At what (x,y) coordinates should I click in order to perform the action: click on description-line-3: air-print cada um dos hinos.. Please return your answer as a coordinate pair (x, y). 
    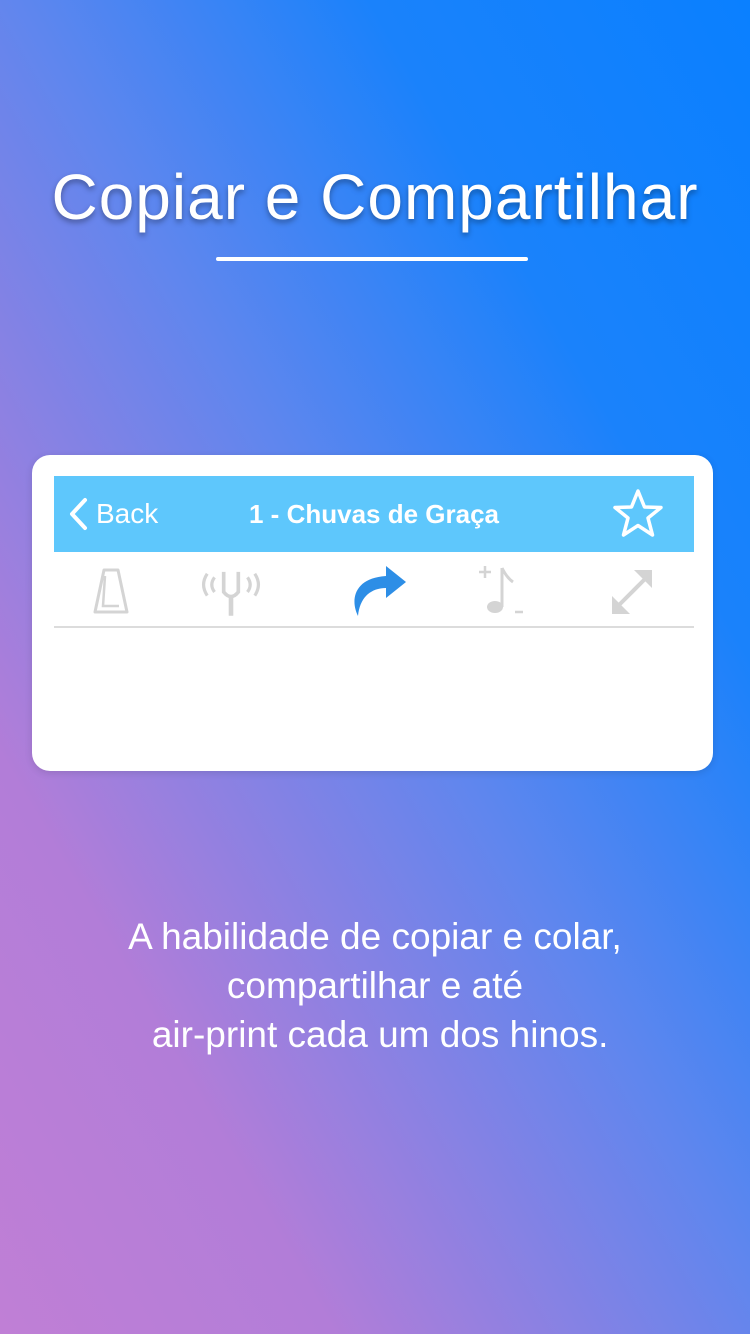
    Looking at the image, I should click on (375, 1034).